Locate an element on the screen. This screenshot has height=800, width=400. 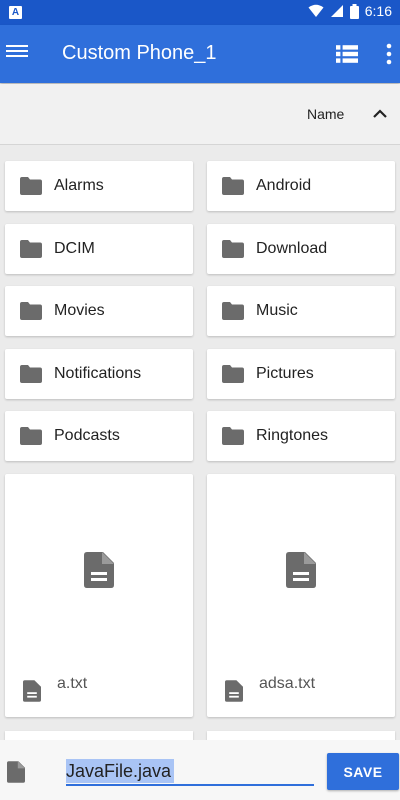
status-bar: A 6:16 is located at coordinates (200, 12).